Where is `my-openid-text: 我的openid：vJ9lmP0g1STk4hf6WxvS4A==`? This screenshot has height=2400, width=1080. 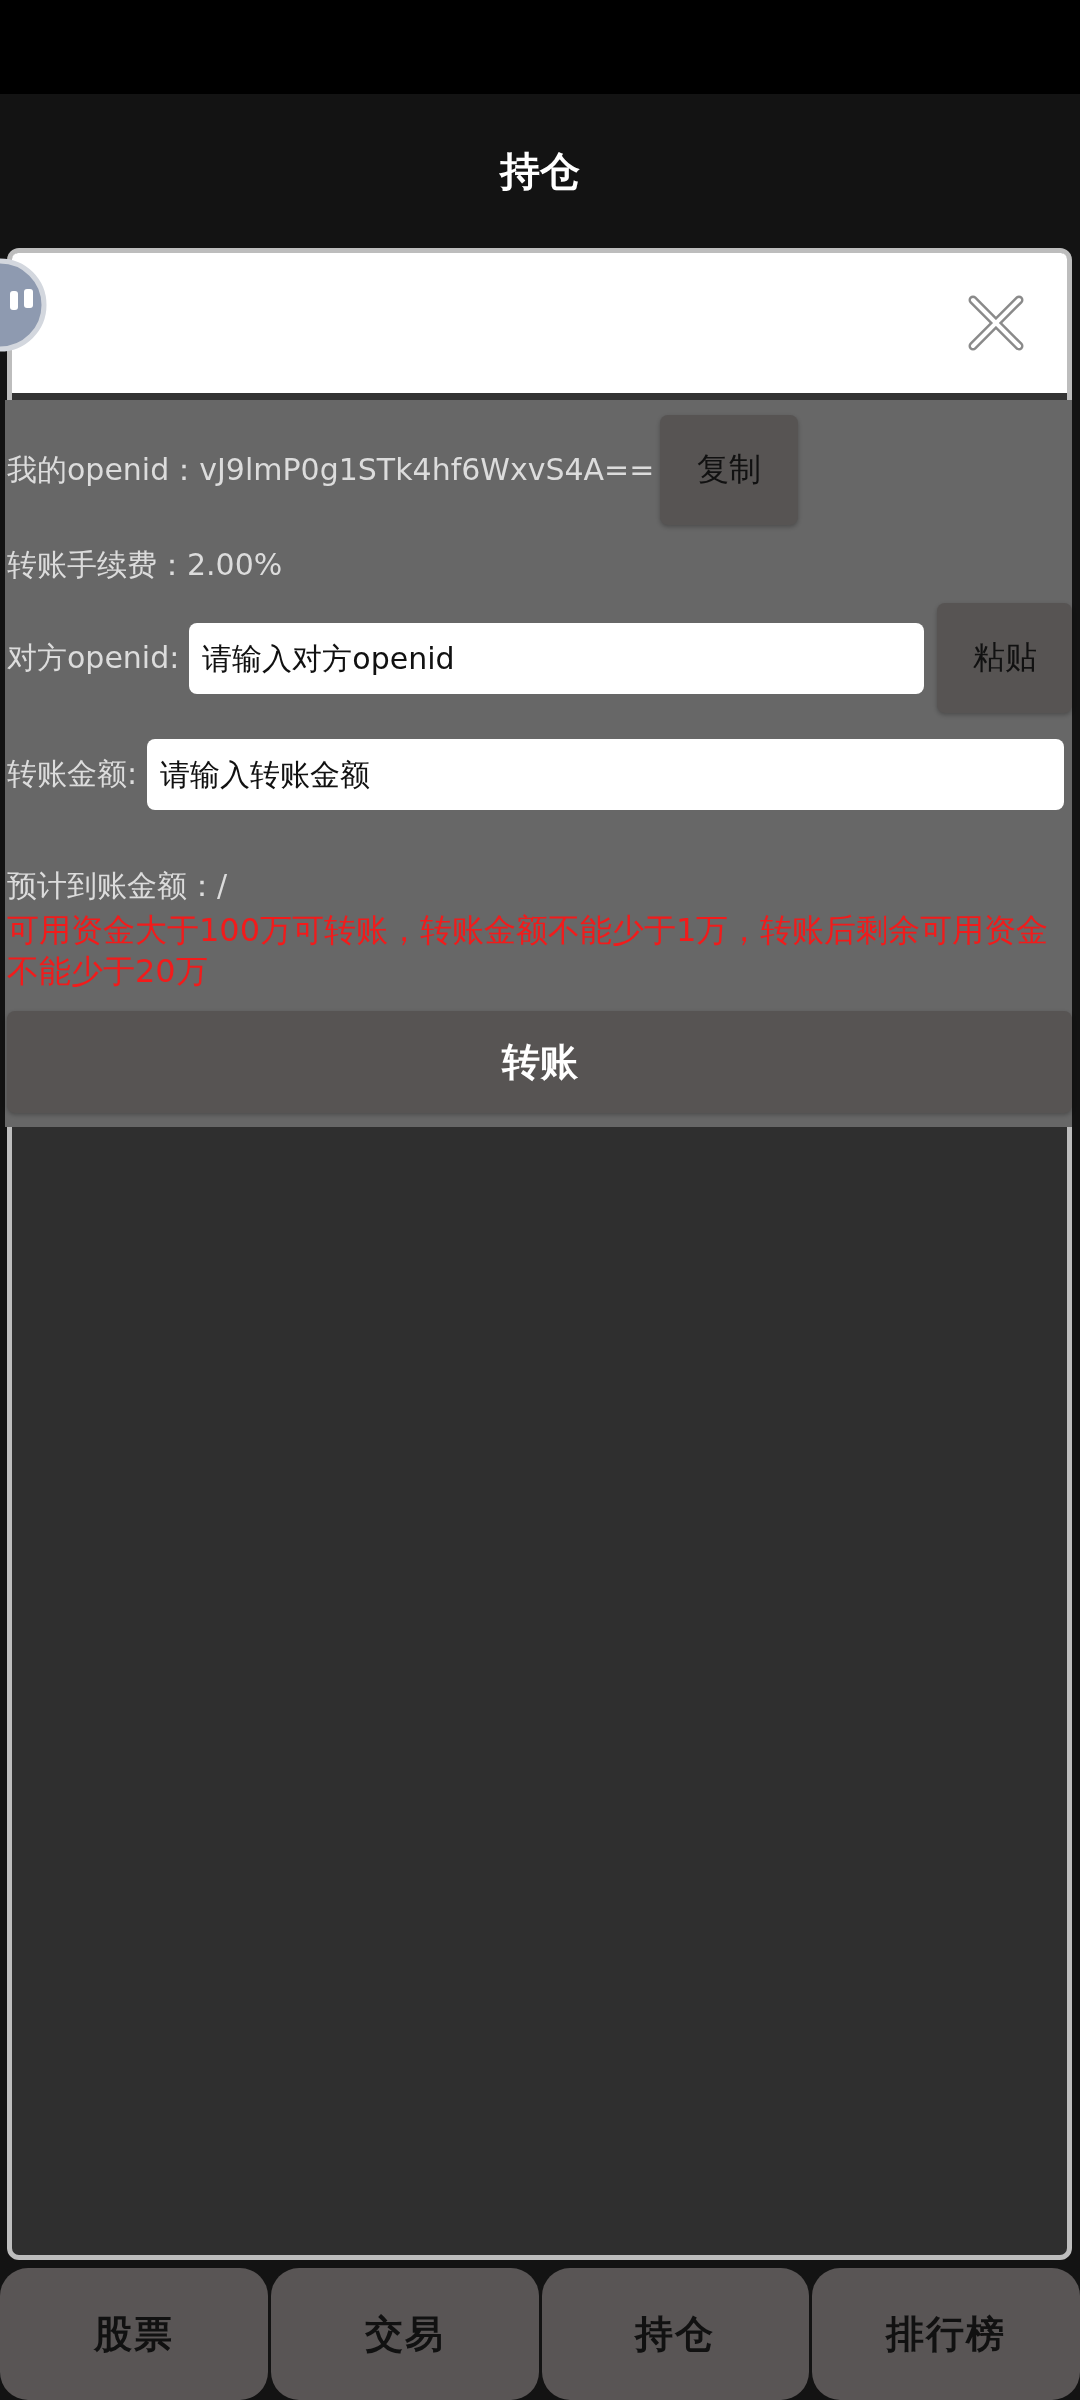 my-openid-text: 我的openid：vJ9lmP0g1STk4hf6WxvS4A== is located at coordinates (331, 470).